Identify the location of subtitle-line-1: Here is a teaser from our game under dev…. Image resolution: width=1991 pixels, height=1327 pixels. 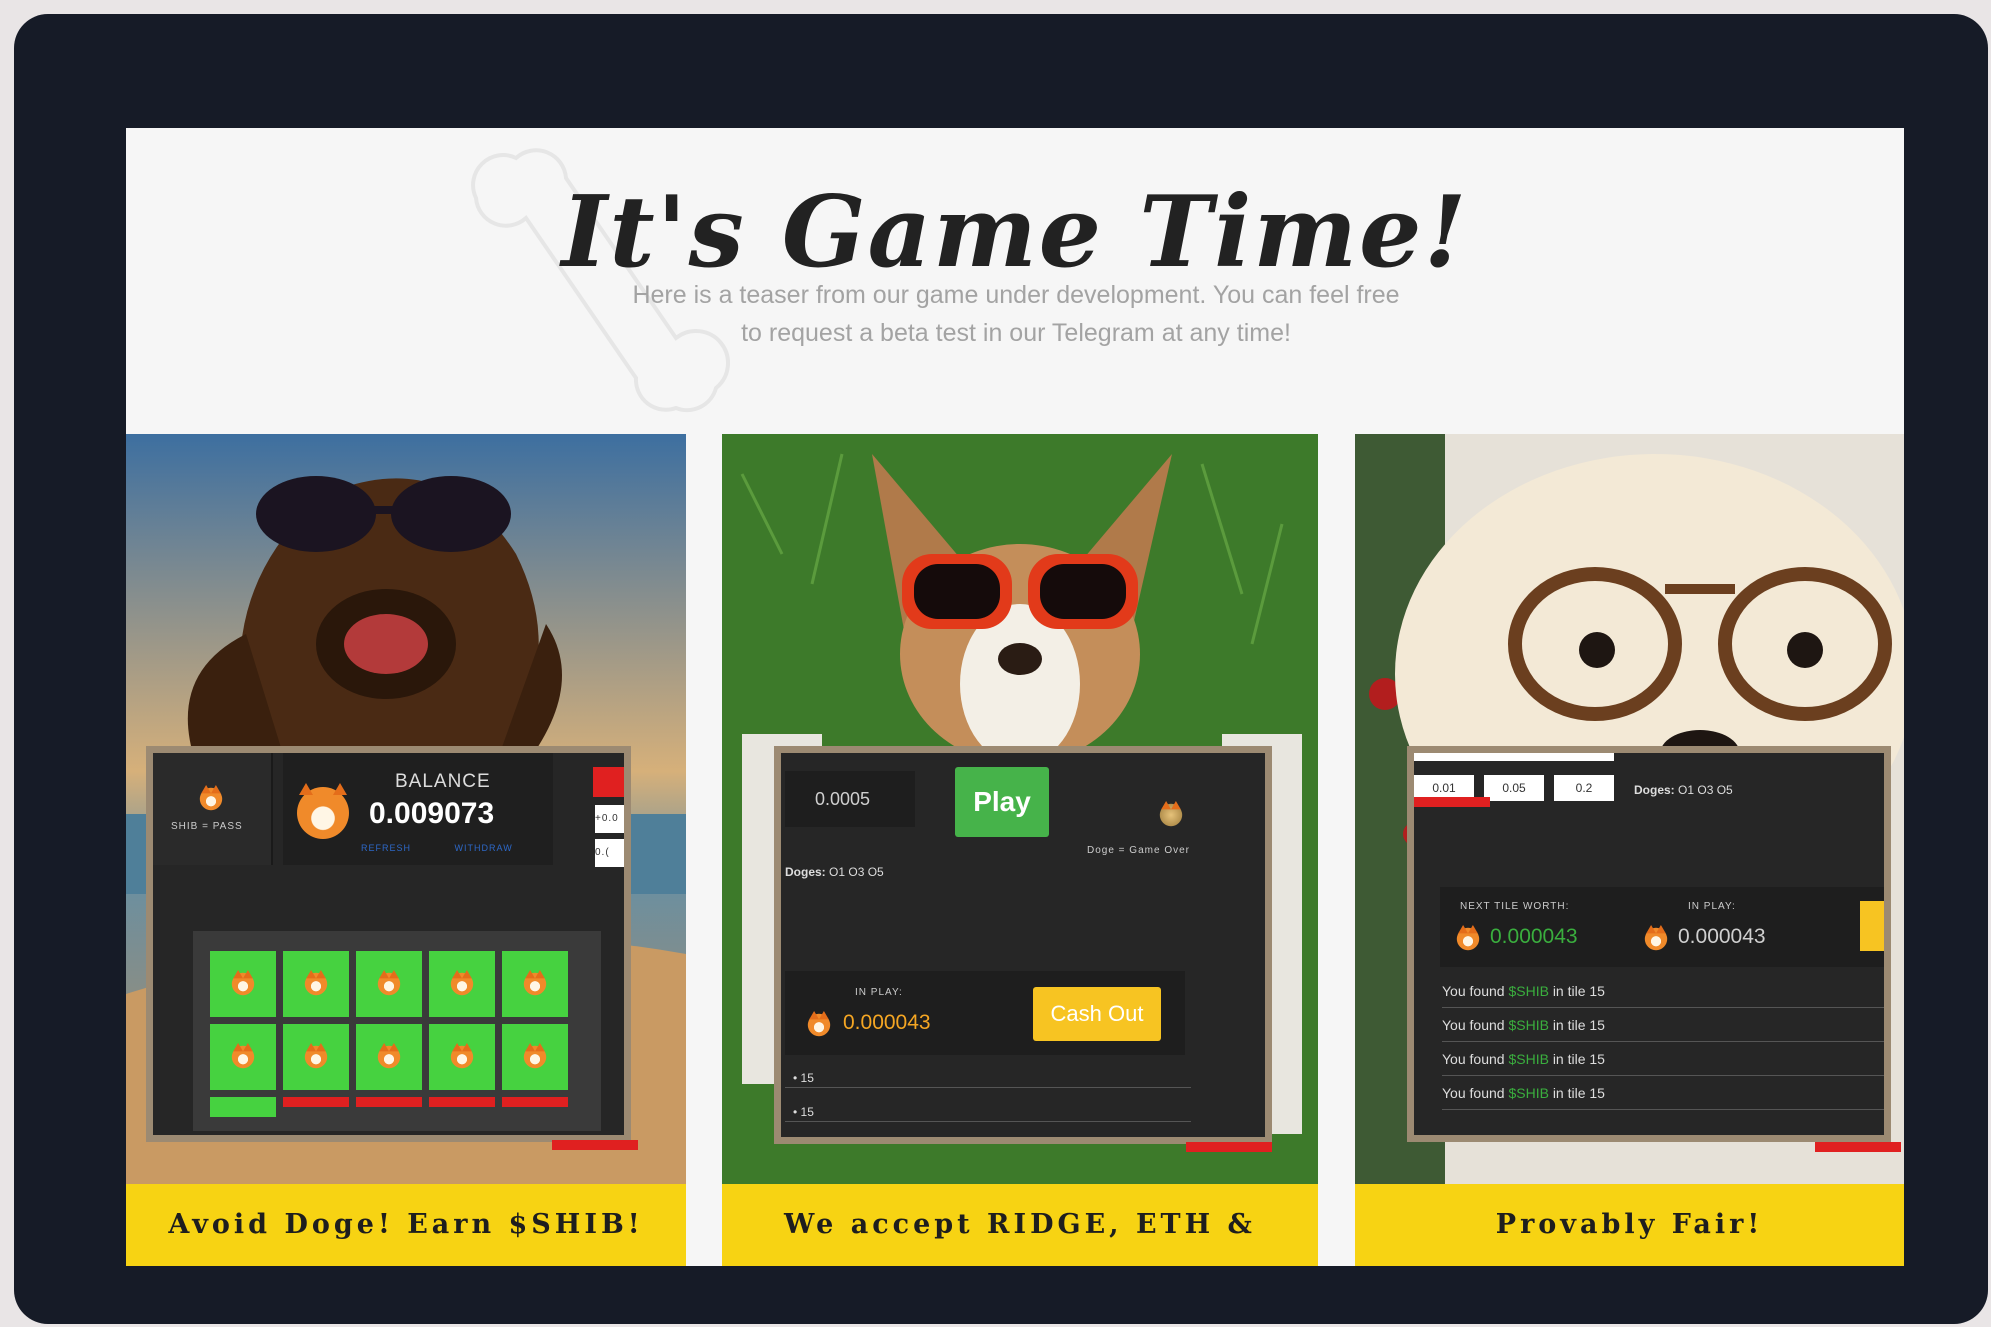
(1016, 295).